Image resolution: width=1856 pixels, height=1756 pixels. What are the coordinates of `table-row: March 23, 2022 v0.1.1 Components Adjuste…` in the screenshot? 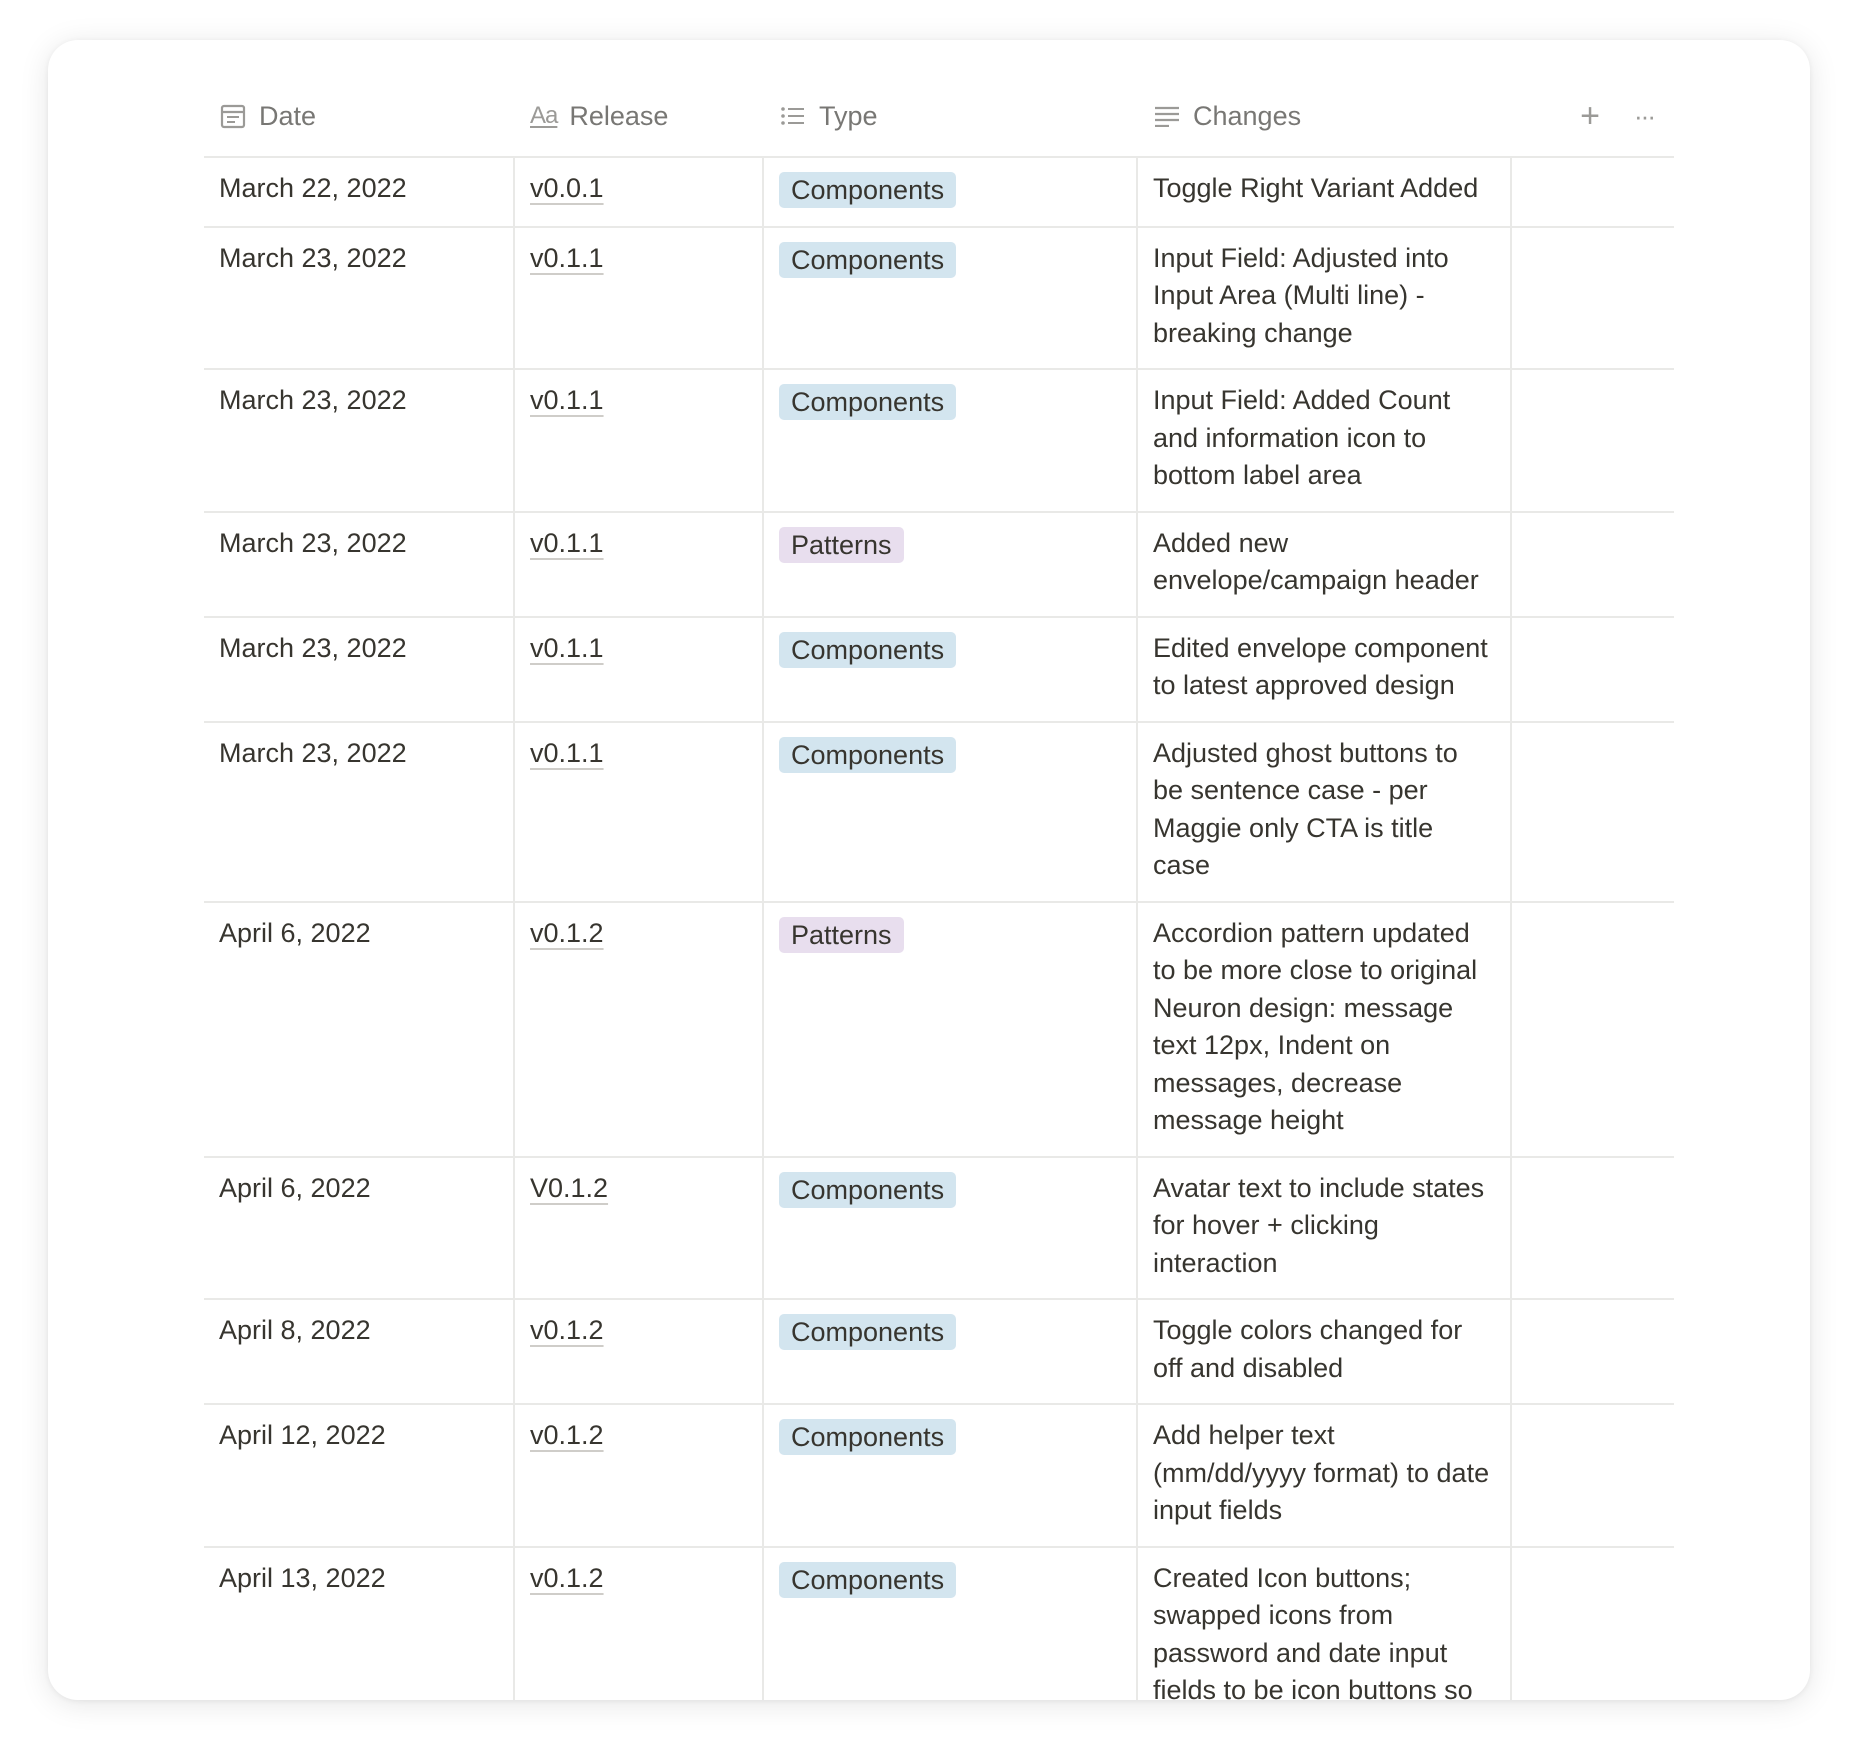 It's located at (939, 812).